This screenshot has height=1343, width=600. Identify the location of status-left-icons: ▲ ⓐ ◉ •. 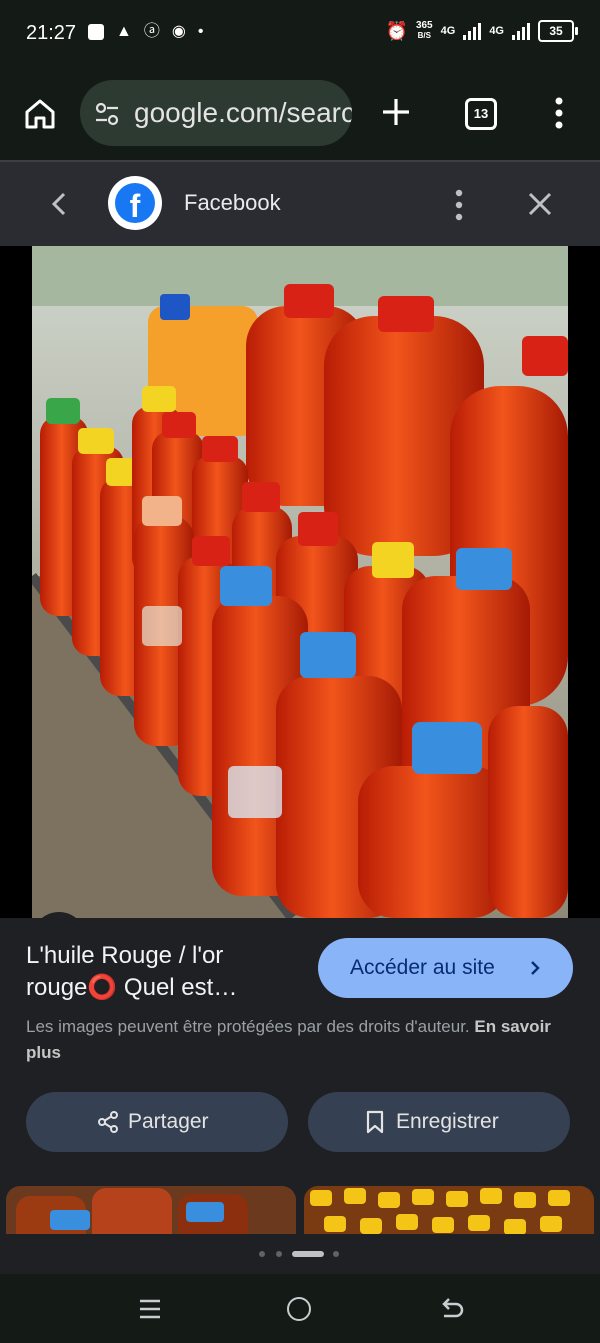
(145, 32).